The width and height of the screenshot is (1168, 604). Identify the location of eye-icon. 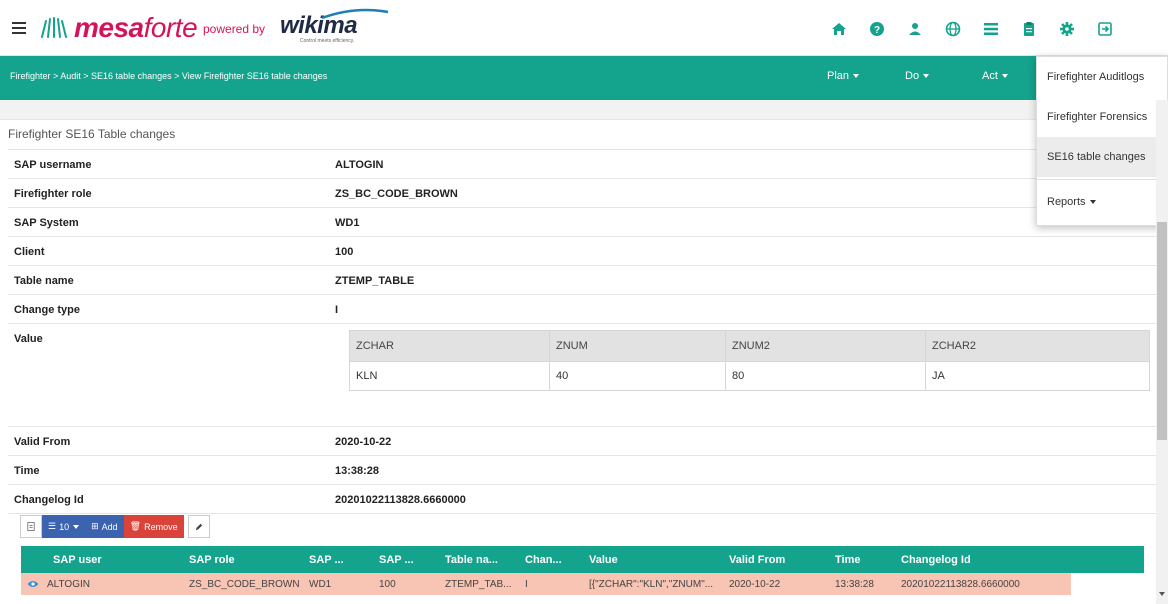
(33, 584).